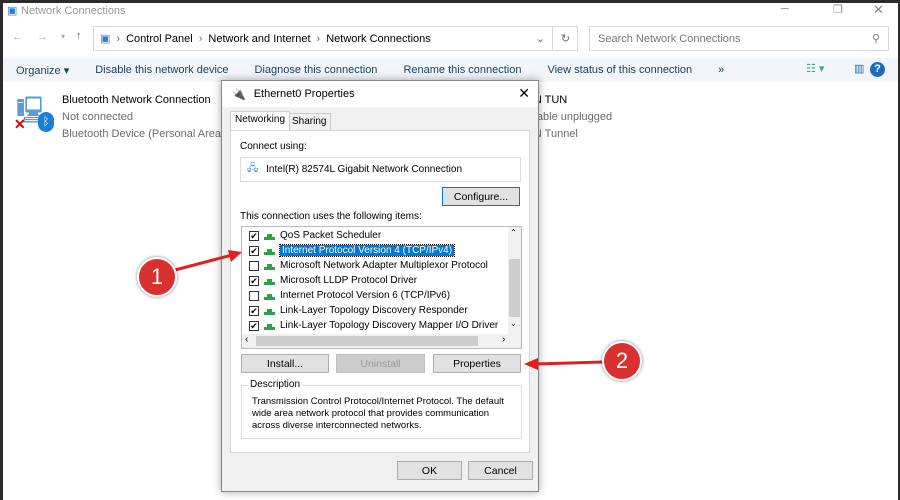 The image size is (900, 500). I want to click on annotation-badge-1: 1, so click(157, 277).